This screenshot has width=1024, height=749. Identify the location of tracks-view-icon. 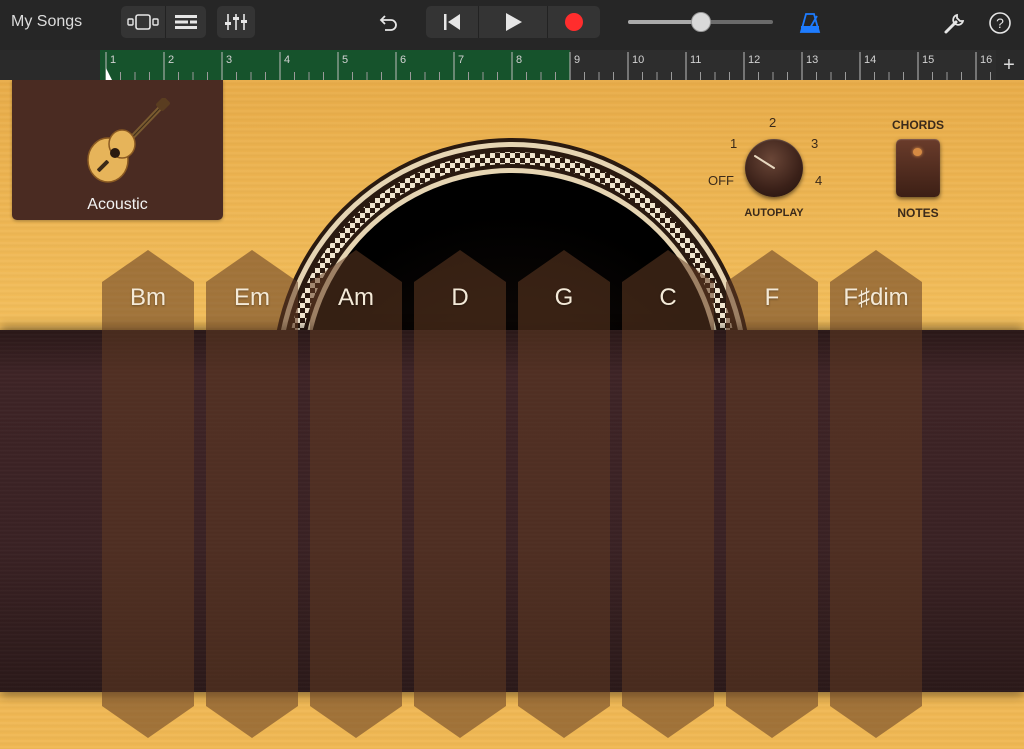
(186, 22).